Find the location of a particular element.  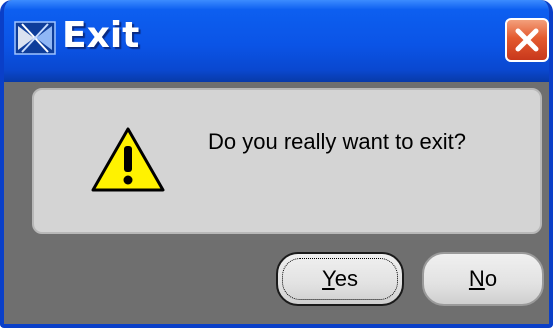

no-label-rest: o is located at coordinates (491, 278).